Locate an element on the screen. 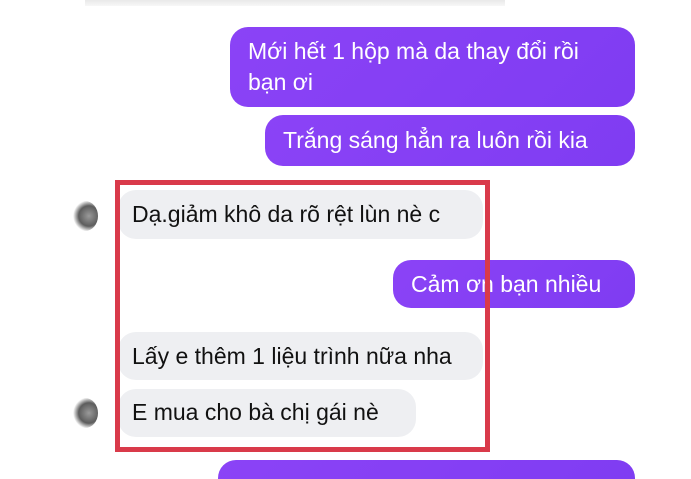 This screenshot has width=691, height=479. outgoing-message: Mới hết 1 hộp mà da thay đổi rồi bạn ơi is located at coordinates (432, 67).